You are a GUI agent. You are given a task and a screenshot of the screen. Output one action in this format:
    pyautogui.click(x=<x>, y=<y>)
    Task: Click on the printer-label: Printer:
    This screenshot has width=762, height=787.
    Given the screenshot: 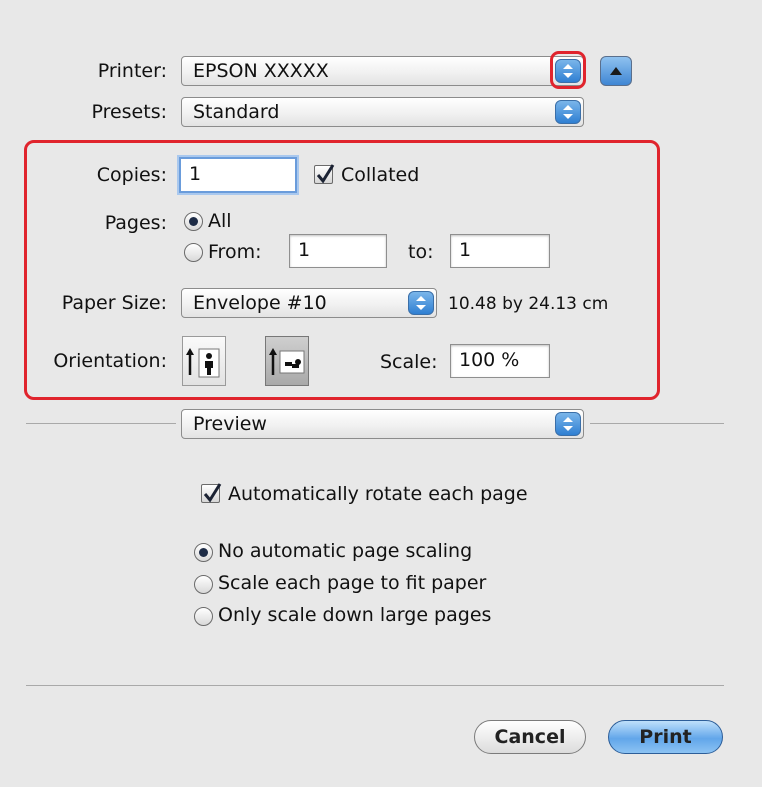 What is the action you would take?
    pyautogui.click(x=132, y=71)
    